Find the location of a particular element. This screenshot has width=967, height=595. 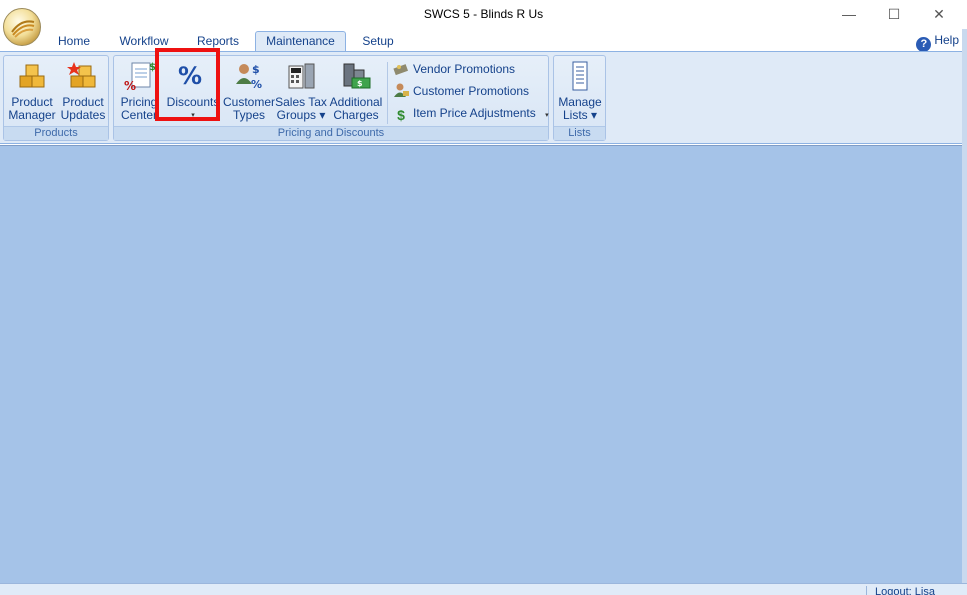

tab-home: Home is located at coordinates (74, 42).